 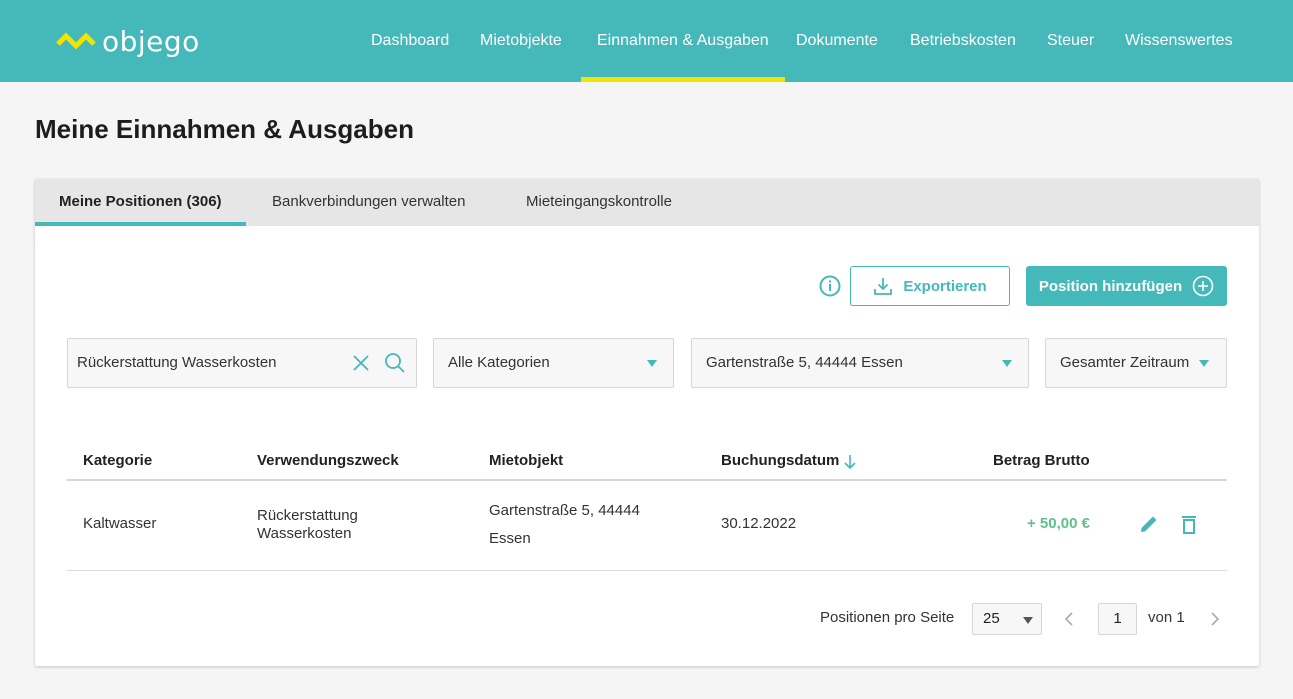 What do you see at coordinates (647, 570) in the screenshot?
I see `table-row-divider` at bounding box center [647, 570].